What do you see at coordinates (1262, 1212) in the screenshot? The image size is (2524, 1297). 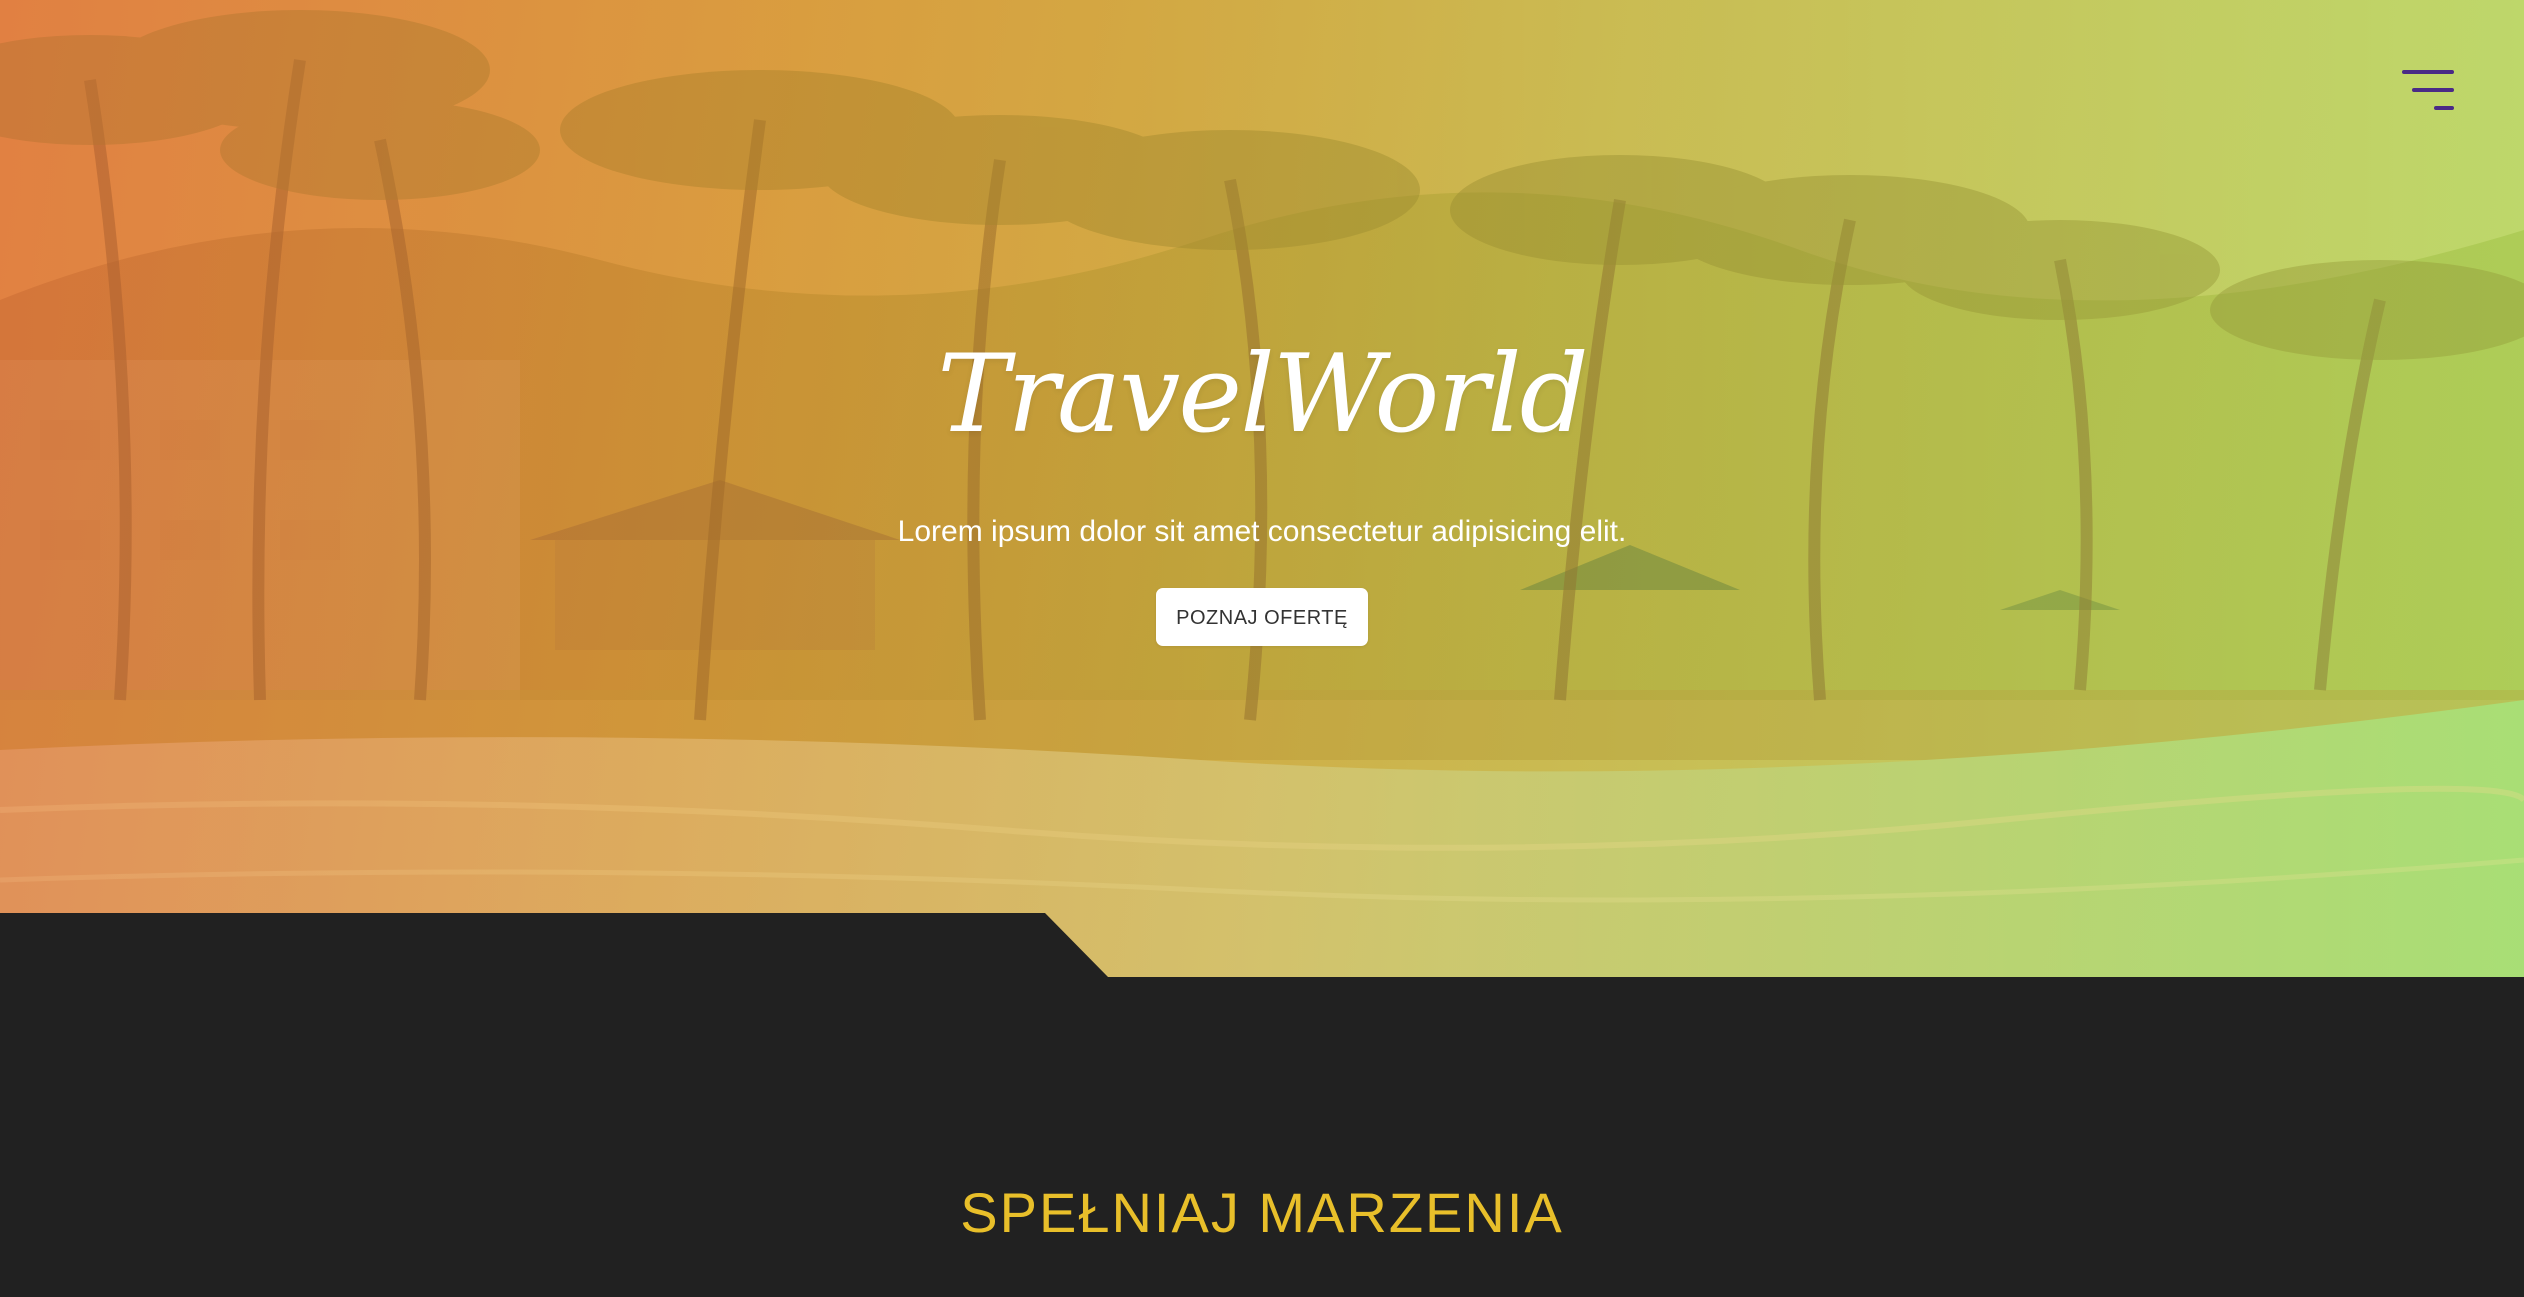 I see `section-title: SPEŁNIAJ MARZENIA` at bounding box center [1262, 1212].